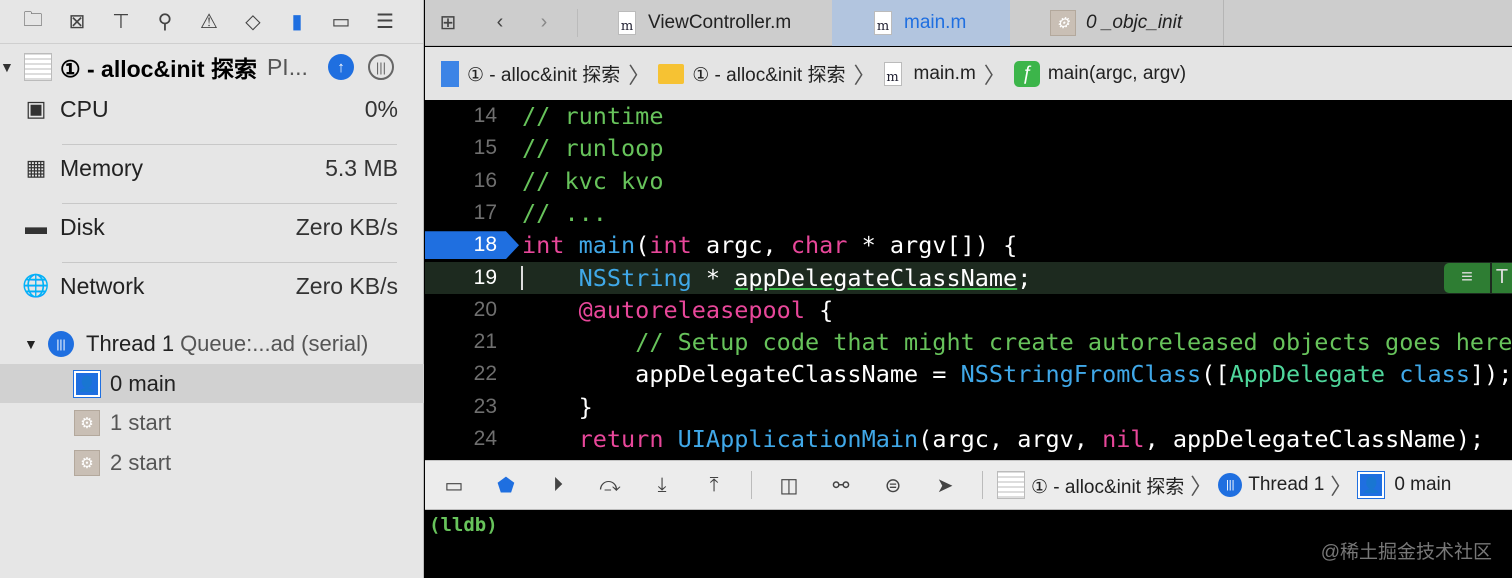 The width and height of the screenshot is (1512, 578). Describe the element at coordinates (968, 116) in the screenshot. I see `code-line: 14 // runtime` at that location.